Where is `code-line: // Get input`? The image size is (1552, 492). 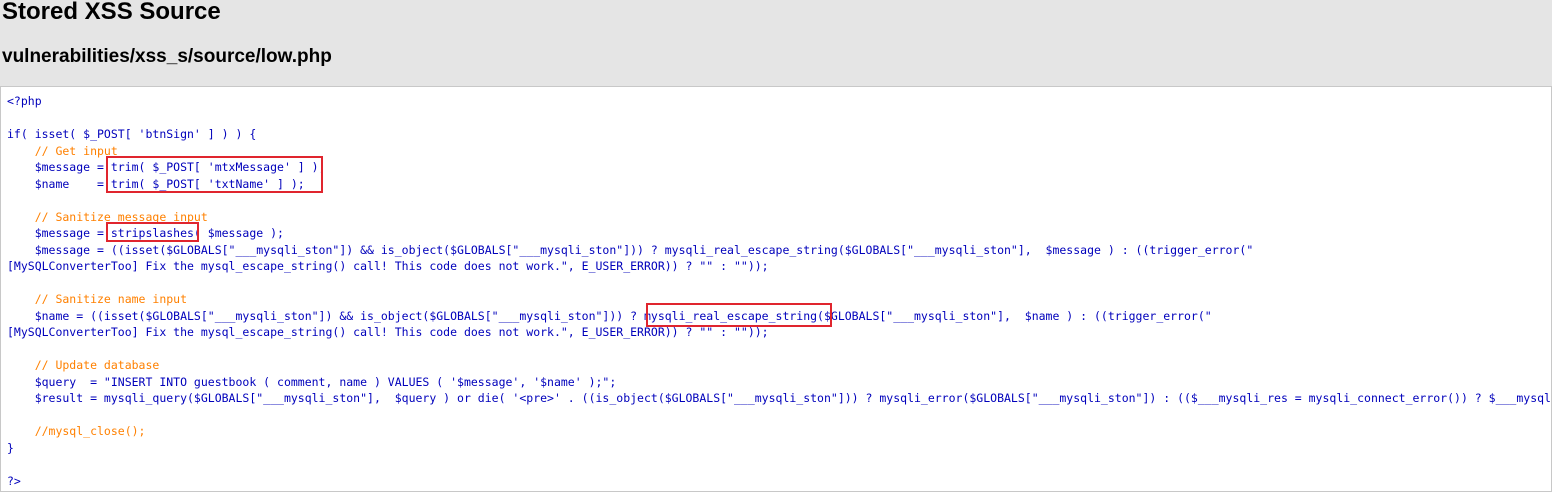 code-line: // Get input is located at coordinates (62, 150).